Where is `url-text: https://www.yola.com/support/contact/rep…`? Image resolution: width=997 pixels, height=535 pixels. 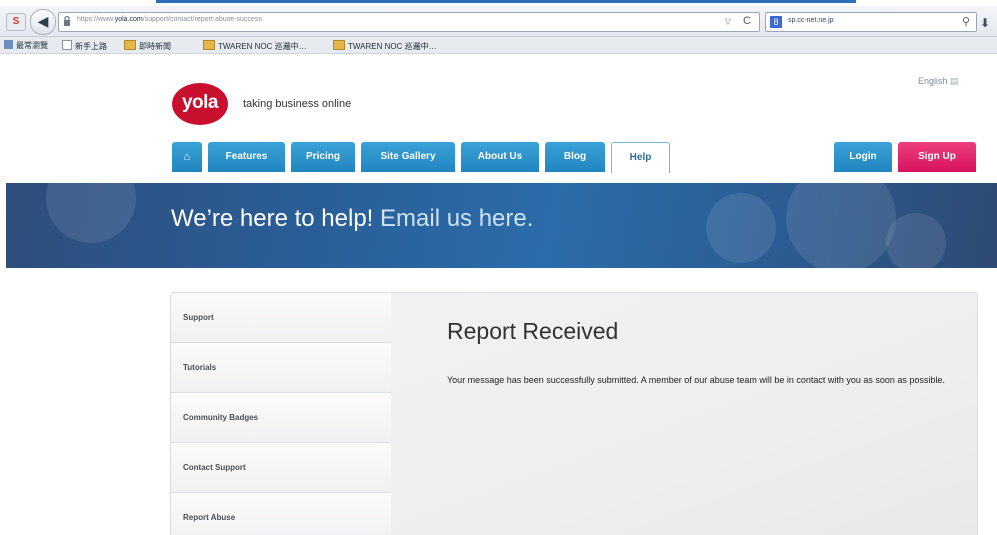
url-text: https://www.yola.com/support/contact/rep… is located at coordinates (169, 19).